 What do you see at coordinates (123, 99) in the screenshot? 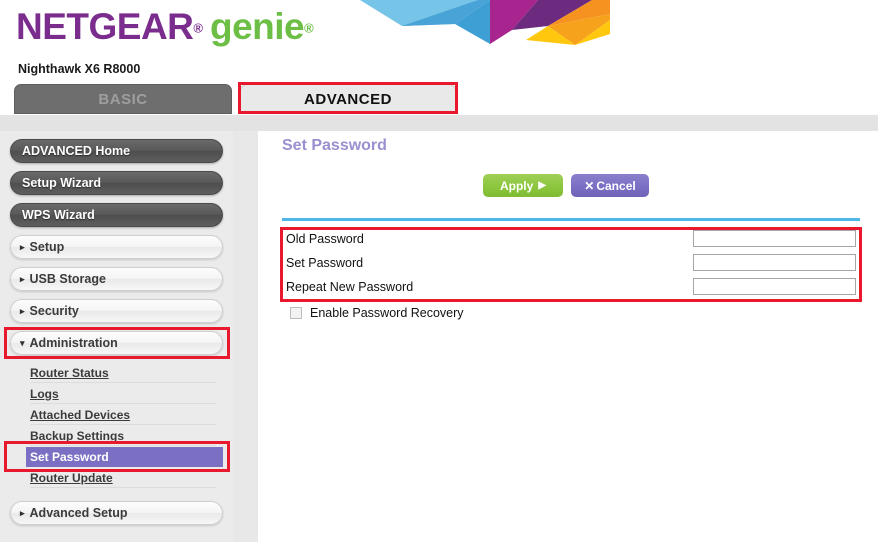
I see `tab-basic: BASIC` at bounding box center [123, 99].